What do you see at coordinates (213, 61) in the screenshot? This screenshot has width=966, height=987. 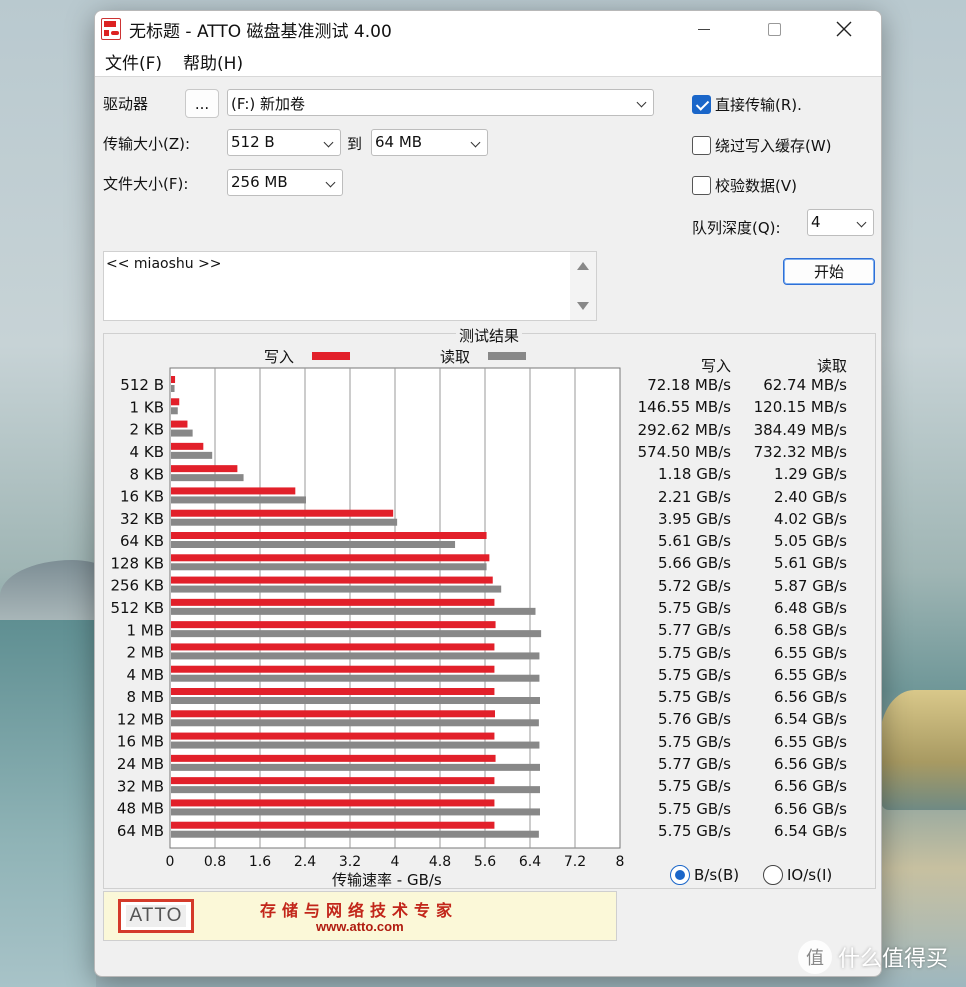 I see `menu-help: 帮助(H)` at bounding box center [213, 61].